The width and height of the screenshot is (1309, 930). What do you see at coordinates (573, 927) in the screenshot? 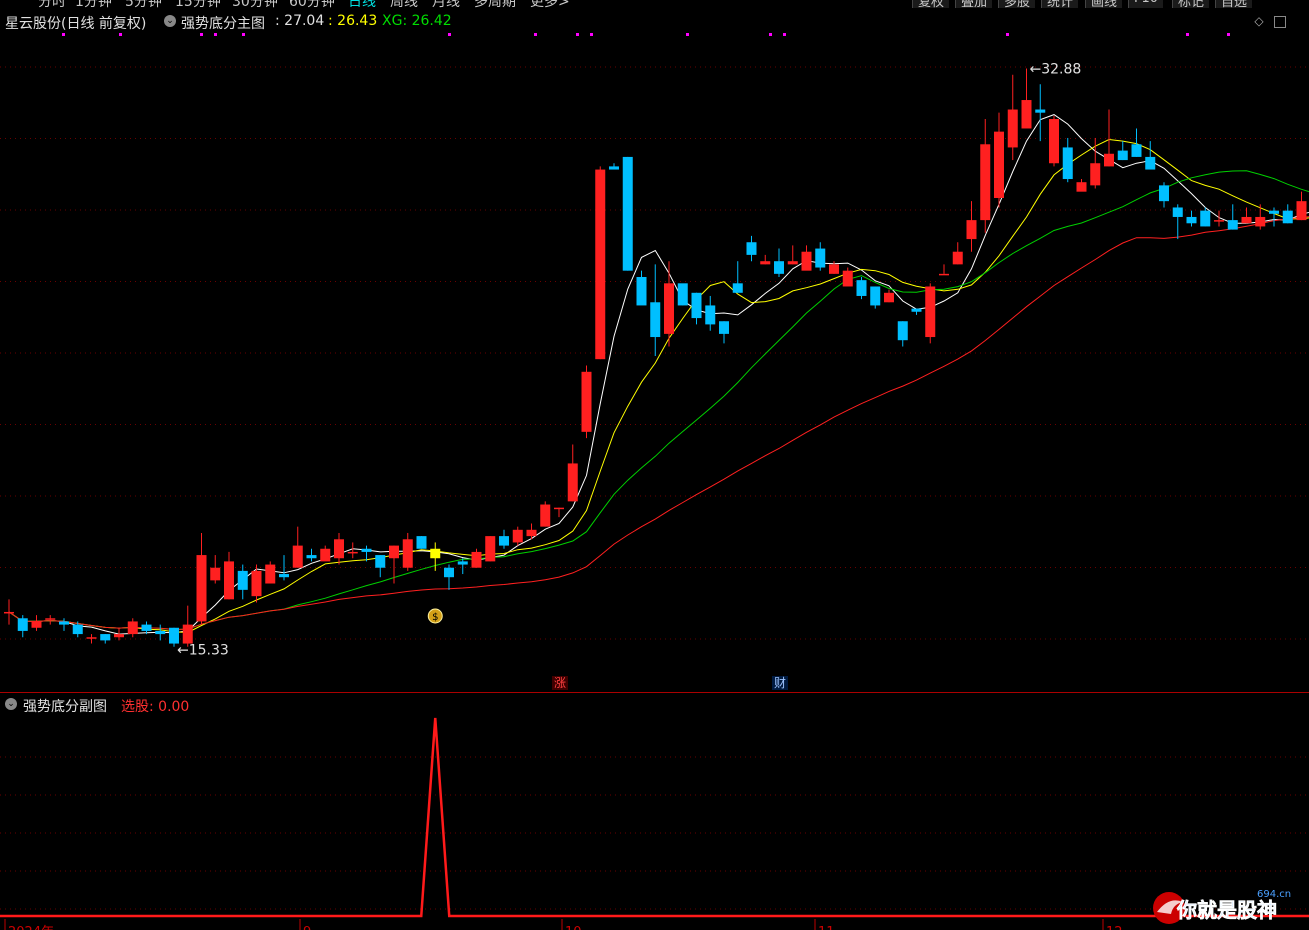
I see `x-axis-label: 10` at bounding box center [573, 927].